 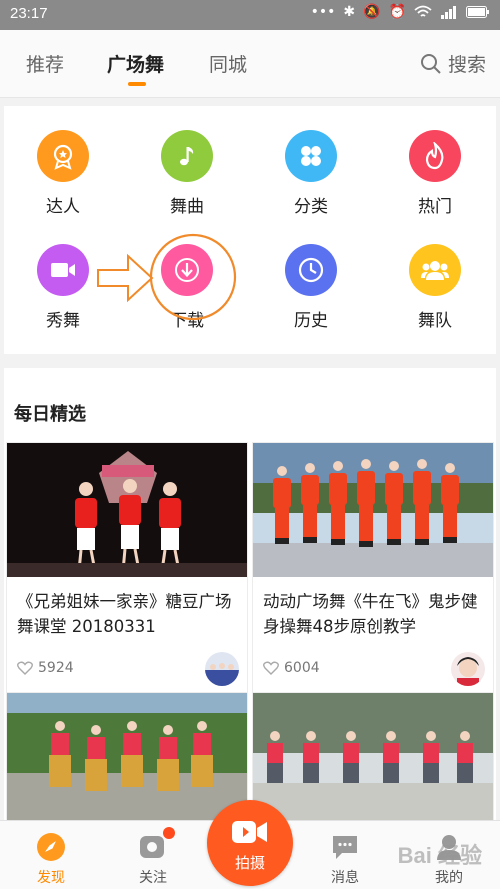 I want to click on flame-icon, so click(x=435, y=156).